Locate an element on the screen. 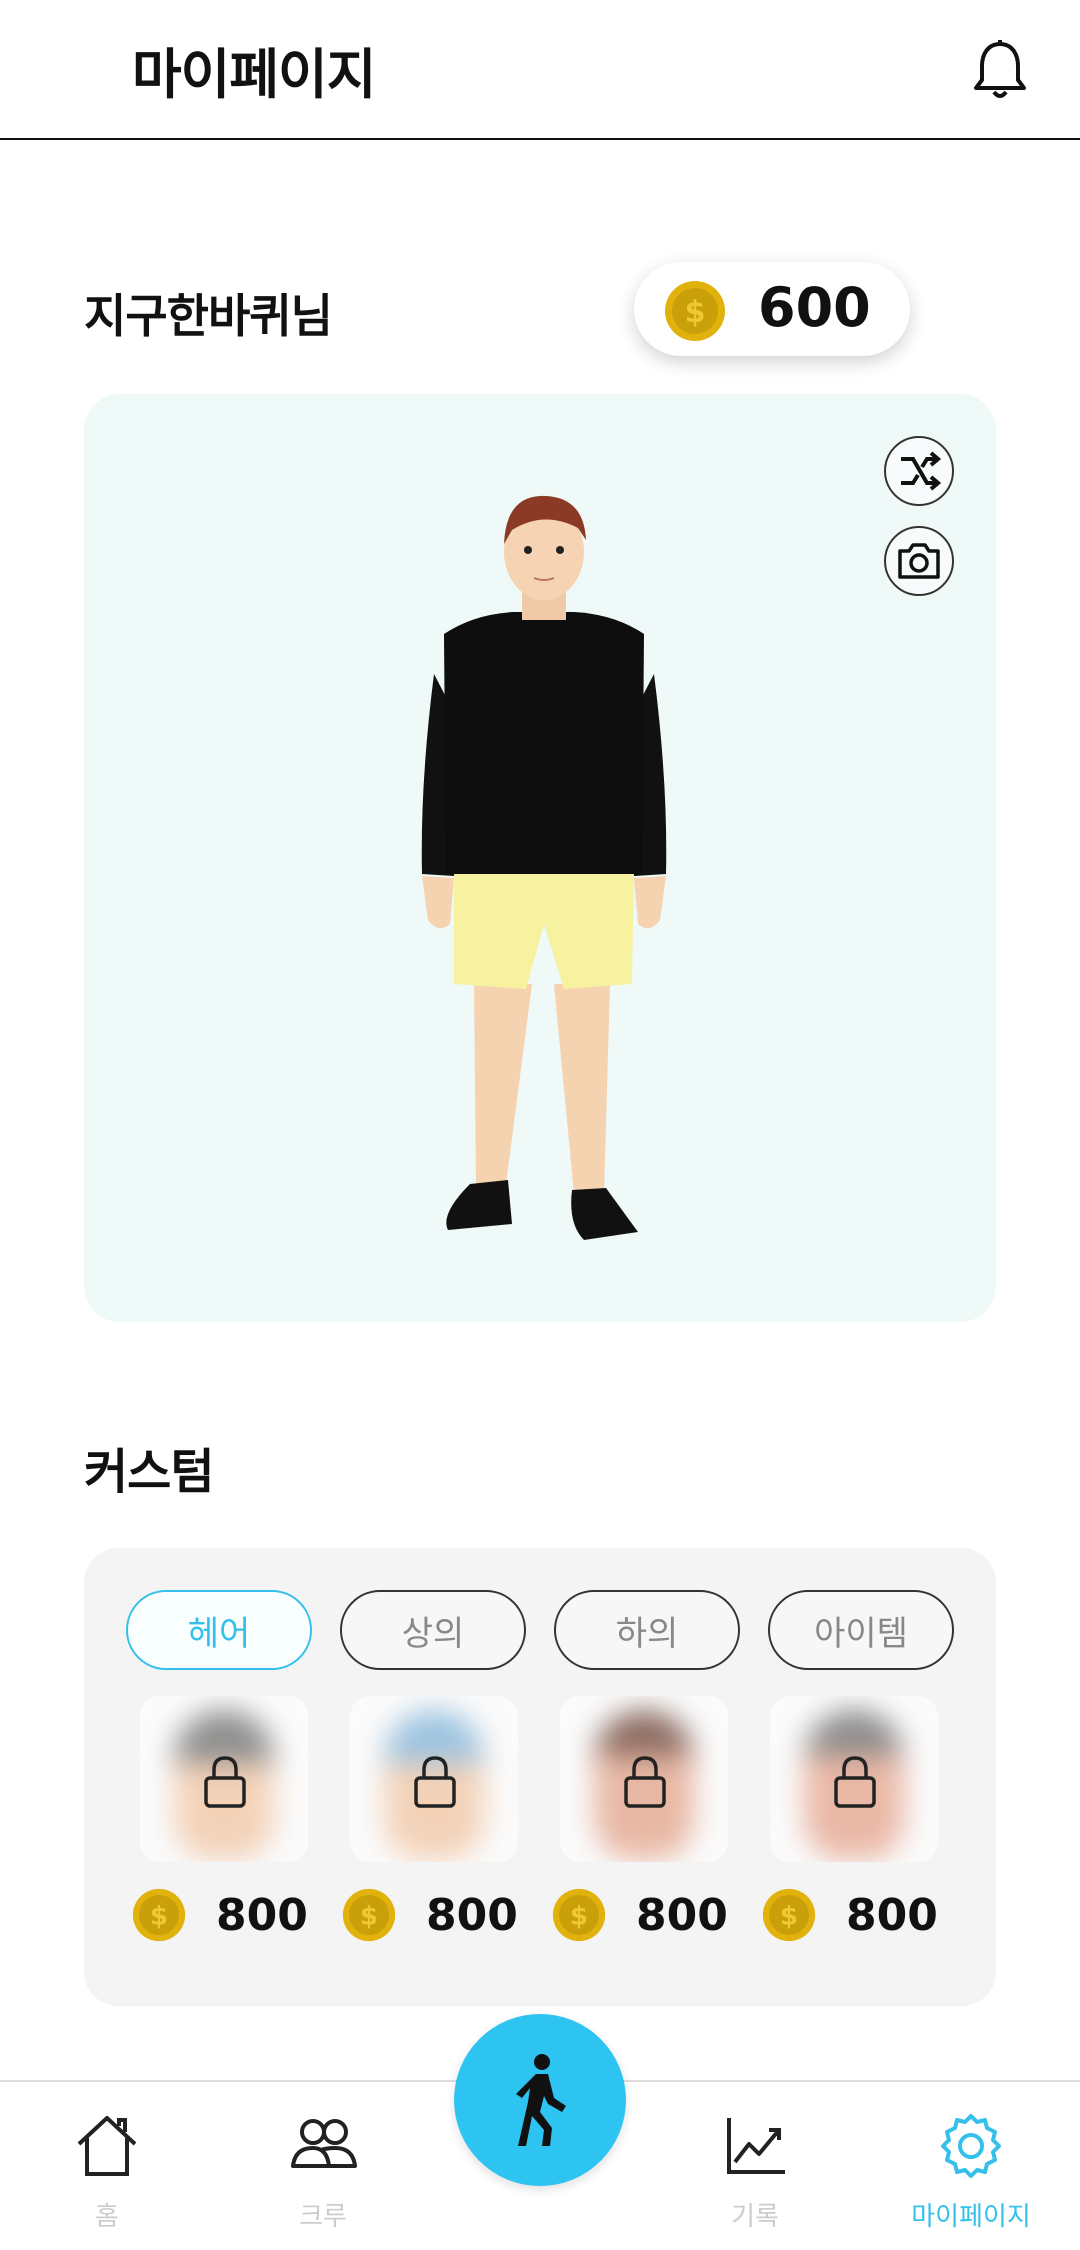 Image resolution: width=1080 pixels, height=2250 pixels. coin-balance: $ 600 is located at coordinates (772, 309).